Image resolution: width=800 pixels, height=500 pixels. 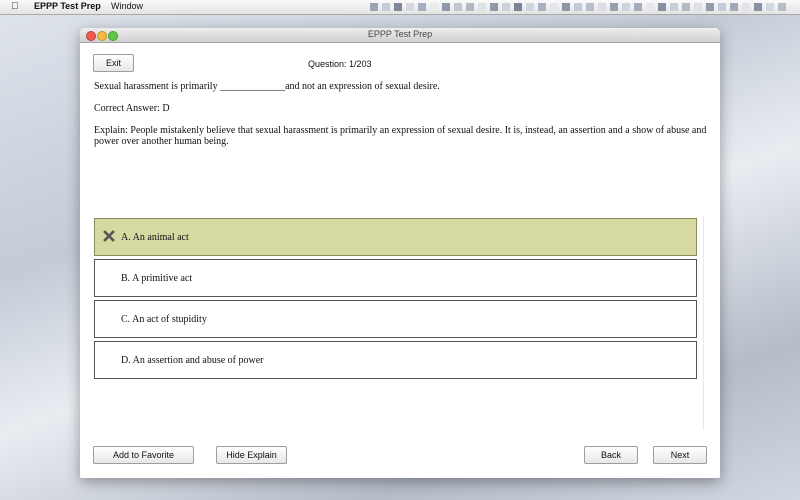 I want to click on menu-extras, so click(x=578, y=7).